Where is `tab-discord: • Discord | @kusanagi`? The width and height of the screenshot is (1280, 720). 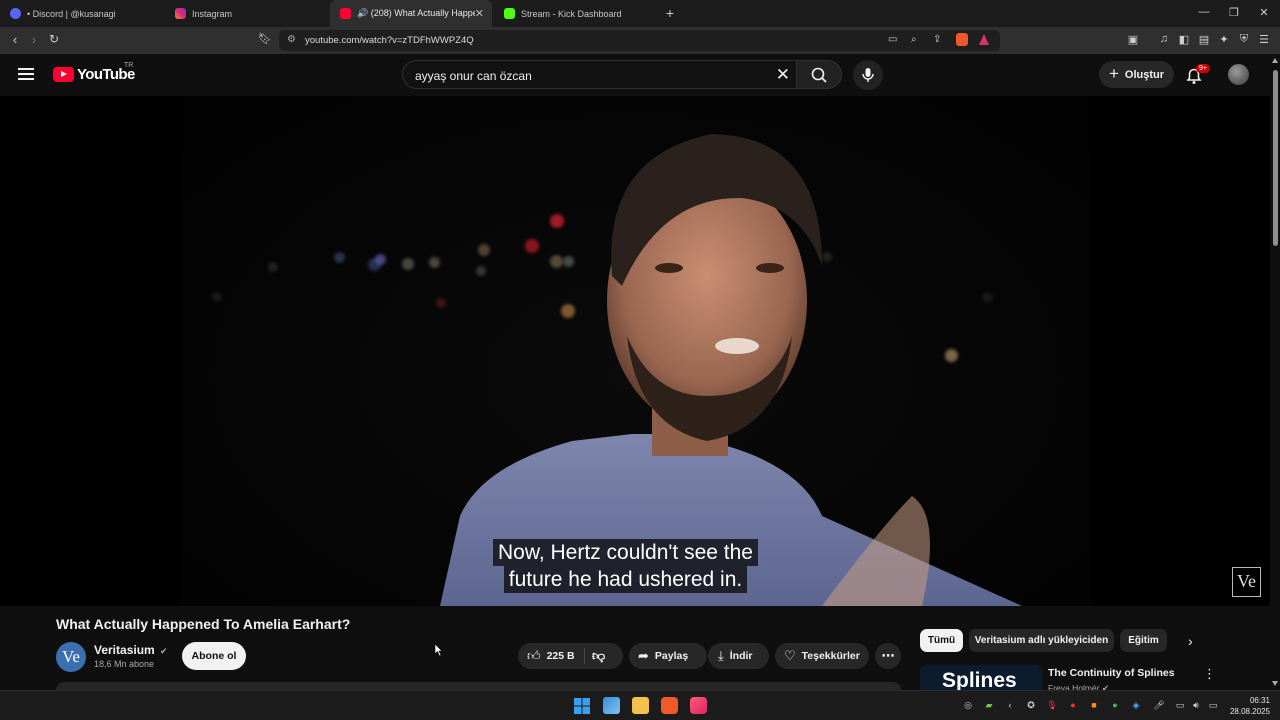 tab-discord: • Discord | @kusanagi is located at coordinates (82, 13).